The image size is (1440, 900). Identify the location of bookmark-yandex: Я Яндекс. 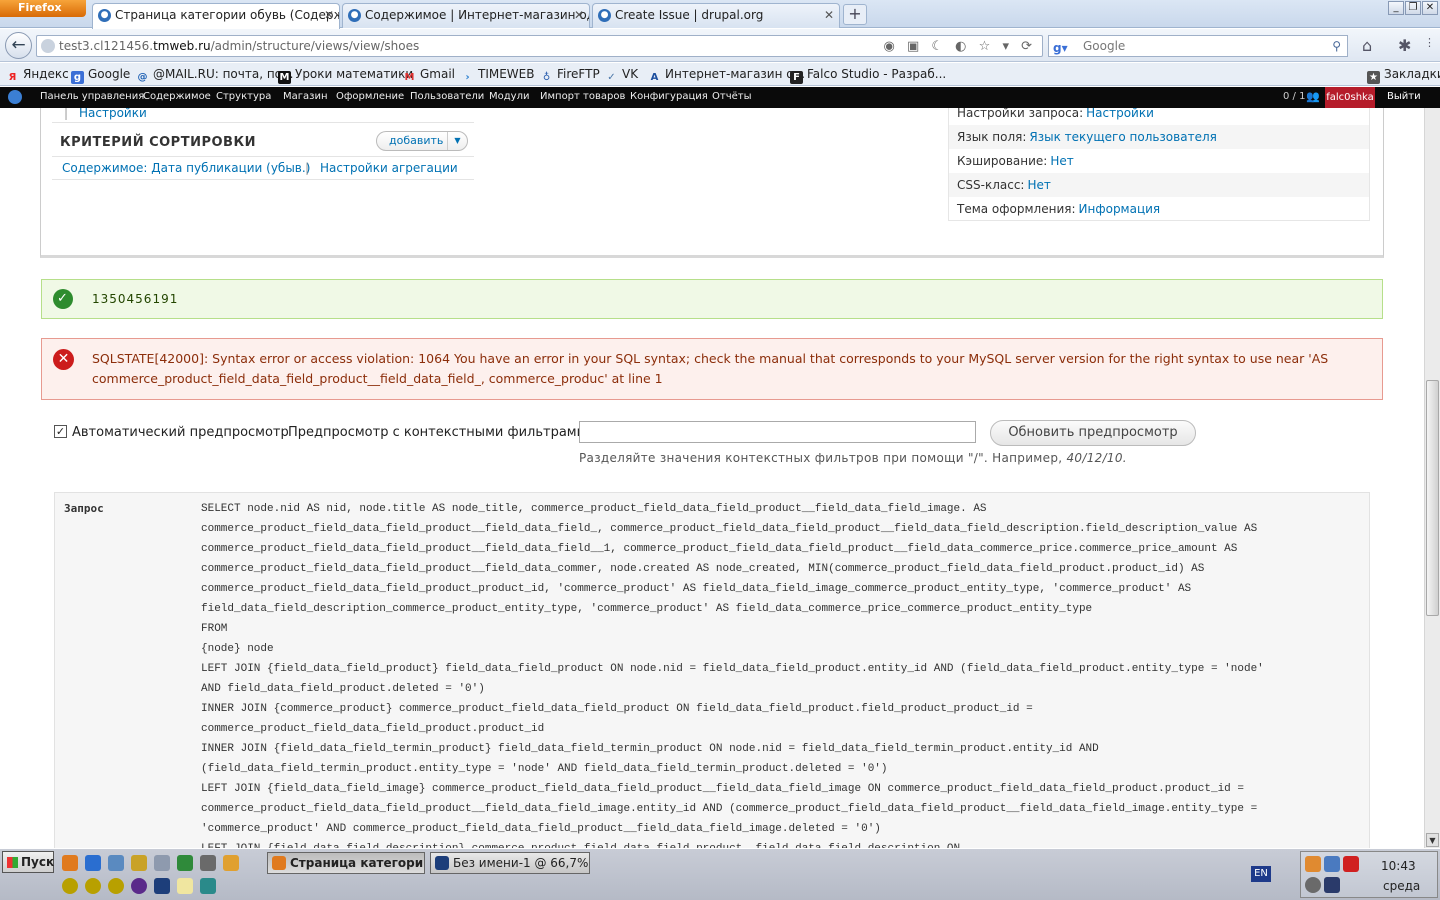
(37, 75).